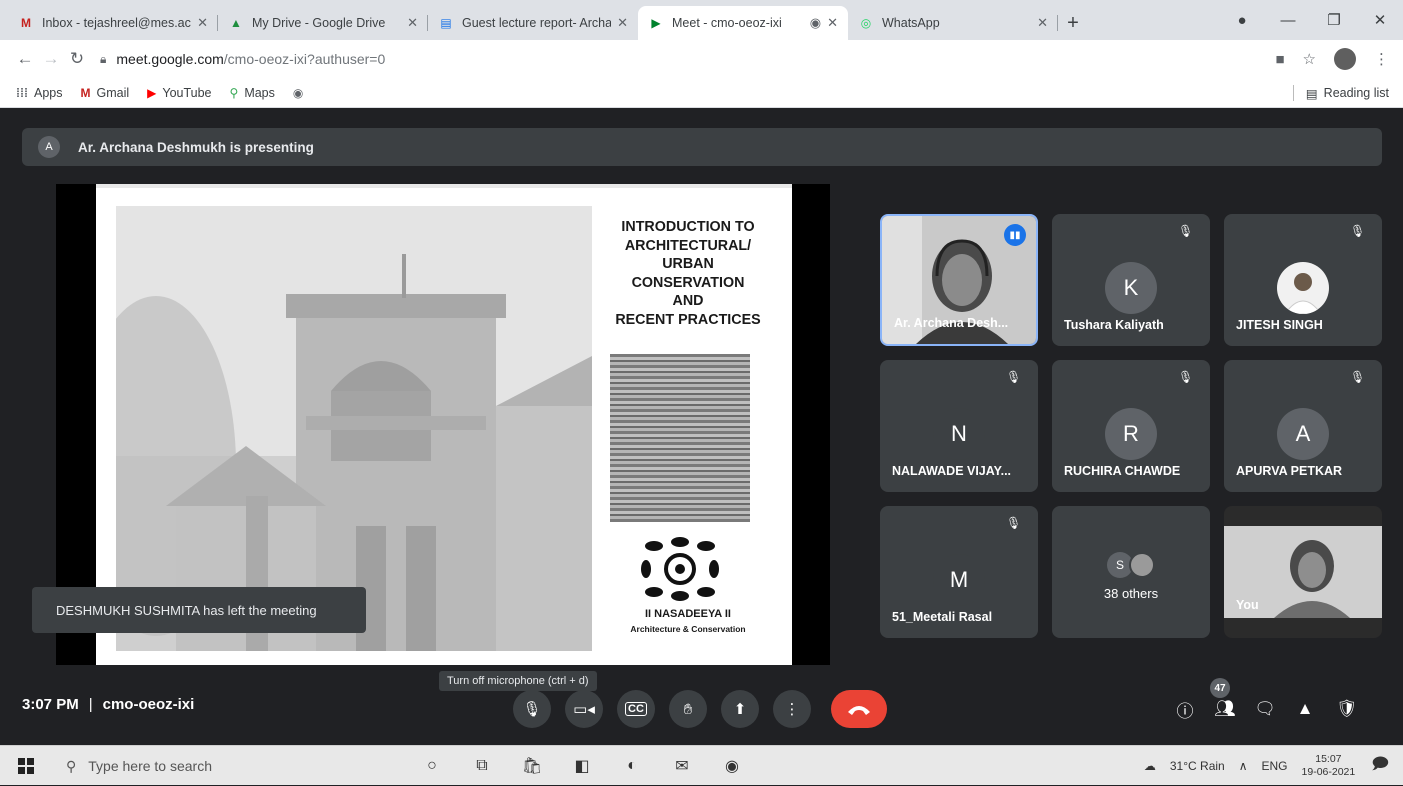  Describe the element at coordinates (298, 92) in the screenshot. I see `globe-icon: ◉` at that location.